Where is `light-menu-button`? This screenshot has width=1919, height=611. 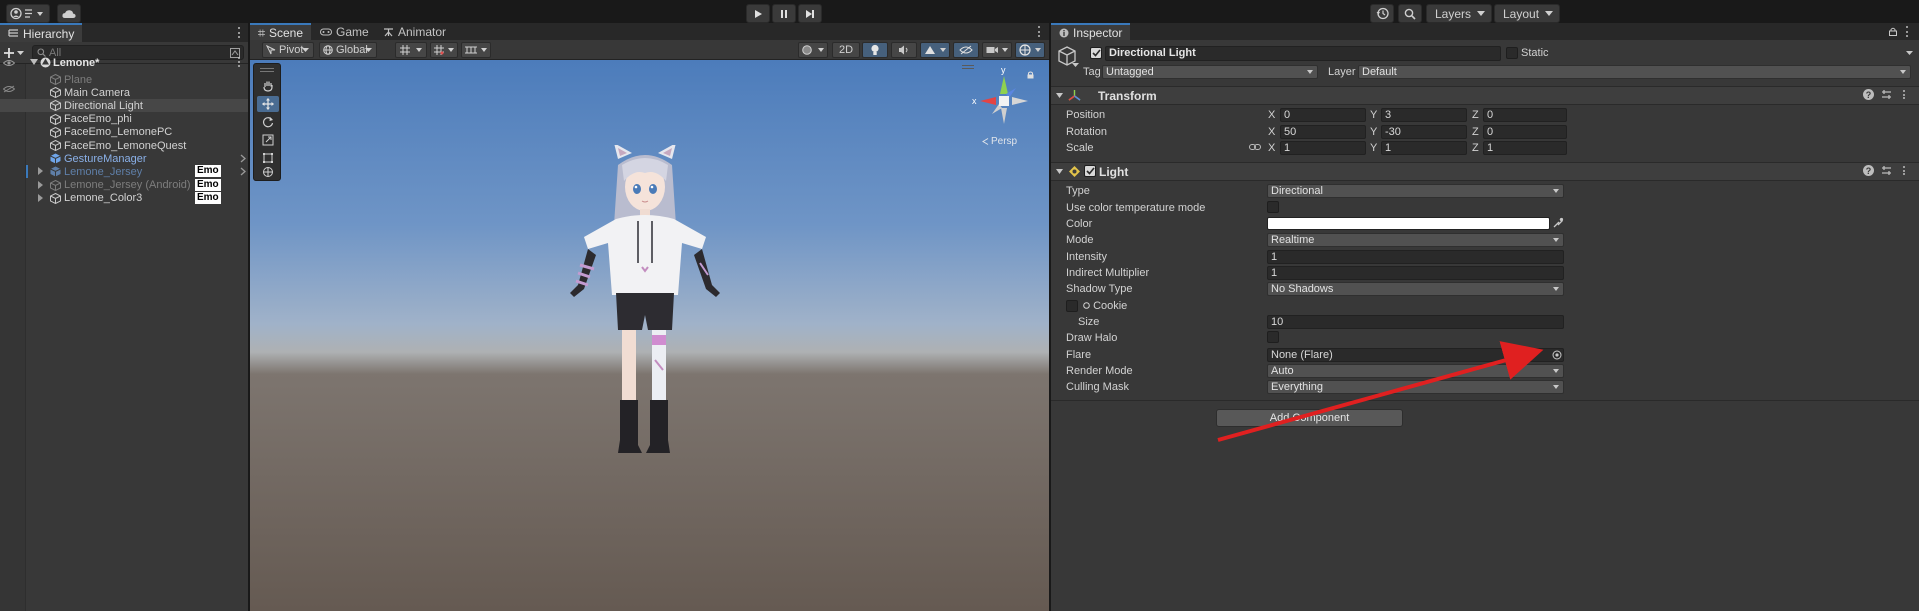 light-menu-button is located at coordinates (1904, 170).